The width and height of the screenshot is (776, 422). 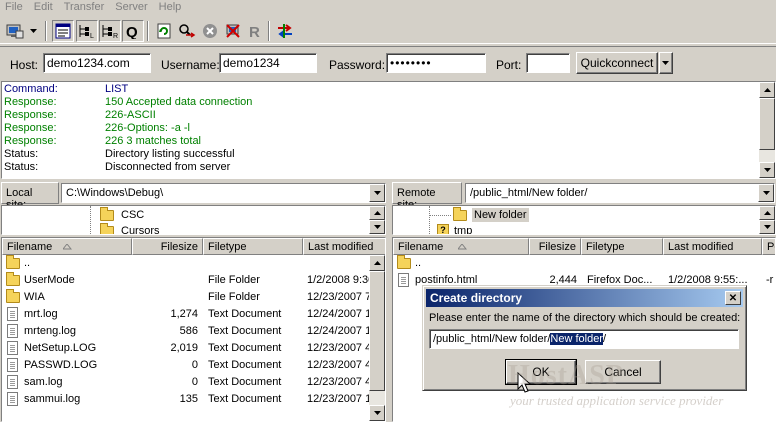 I want to click on cell-size: 0, so click(x=194, y=365).